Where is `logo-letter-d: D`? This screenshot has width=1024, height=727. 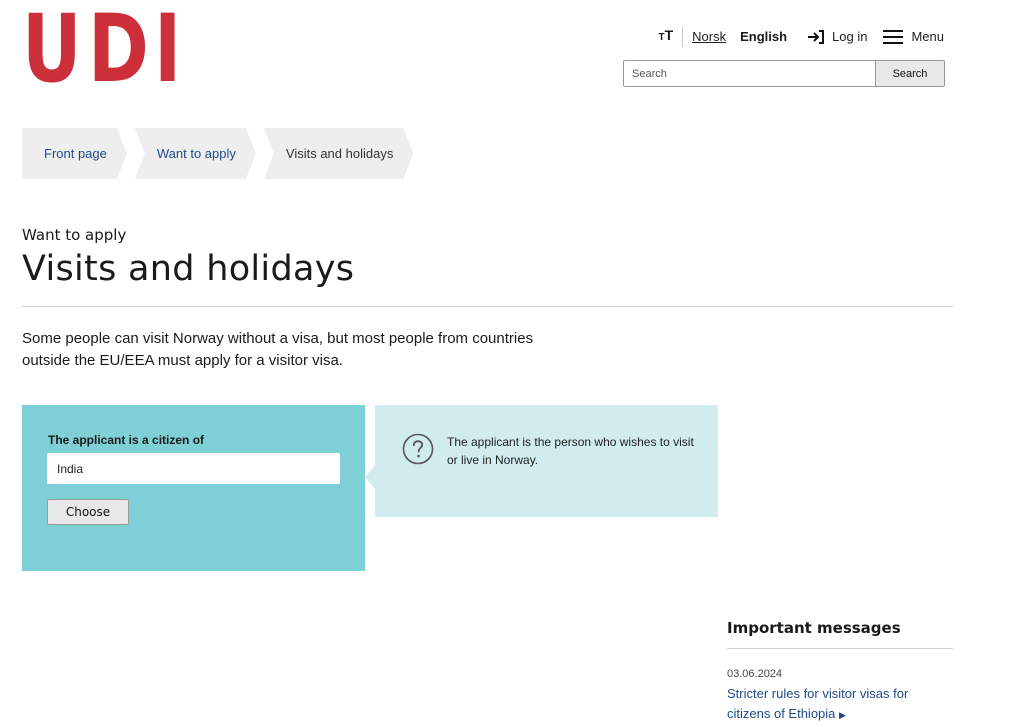
logo-letter-d: D is located at coordinates (118, 52).